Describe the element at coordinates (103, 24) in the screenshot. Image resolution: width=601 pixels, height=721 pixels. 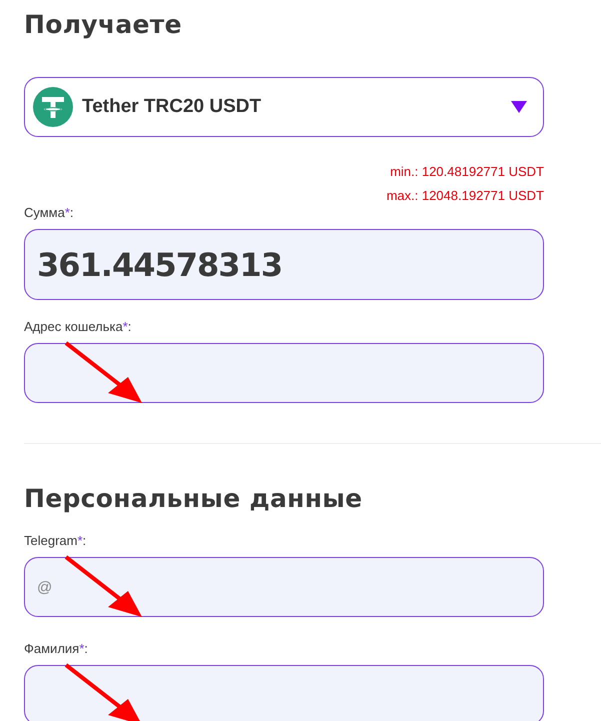
I see `section-title: Получаете` at that location.